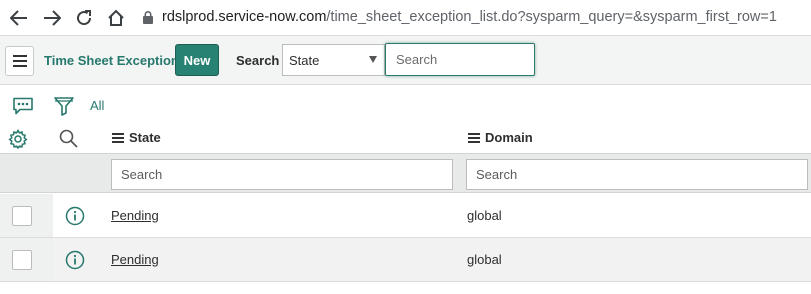  Describe the element at coordinates (509, 137) in the screenshot. I see `column-label-domain: Domain` at that location.